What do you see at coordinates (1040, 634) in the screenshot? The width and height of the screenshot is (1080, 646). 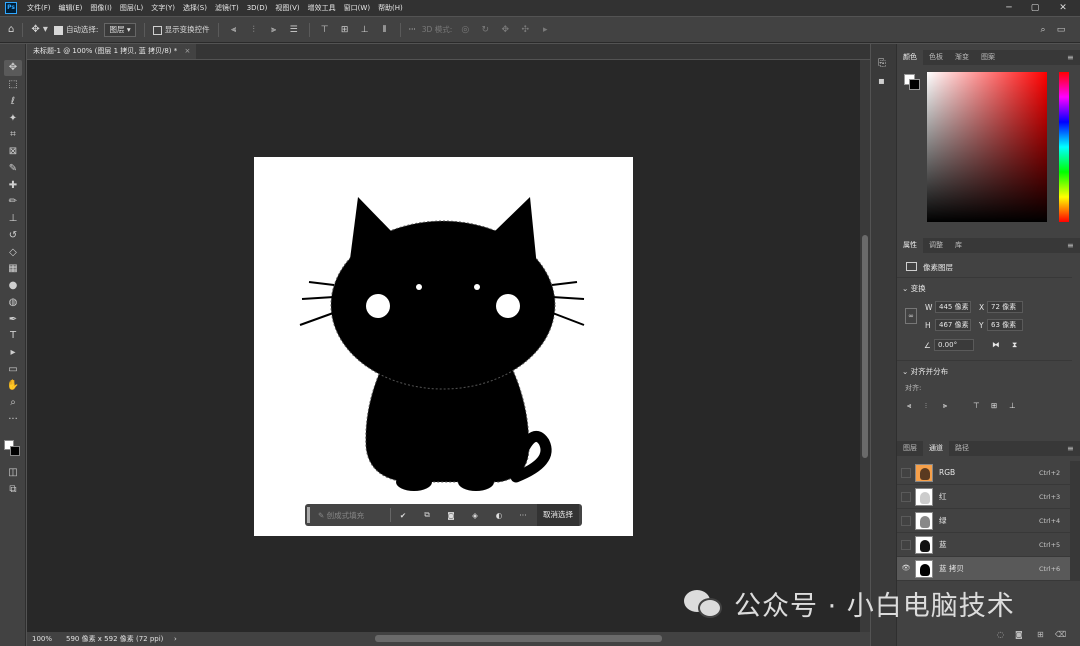 I see `new-channel-icon: ⊞` at bounding box center [1040, 634].